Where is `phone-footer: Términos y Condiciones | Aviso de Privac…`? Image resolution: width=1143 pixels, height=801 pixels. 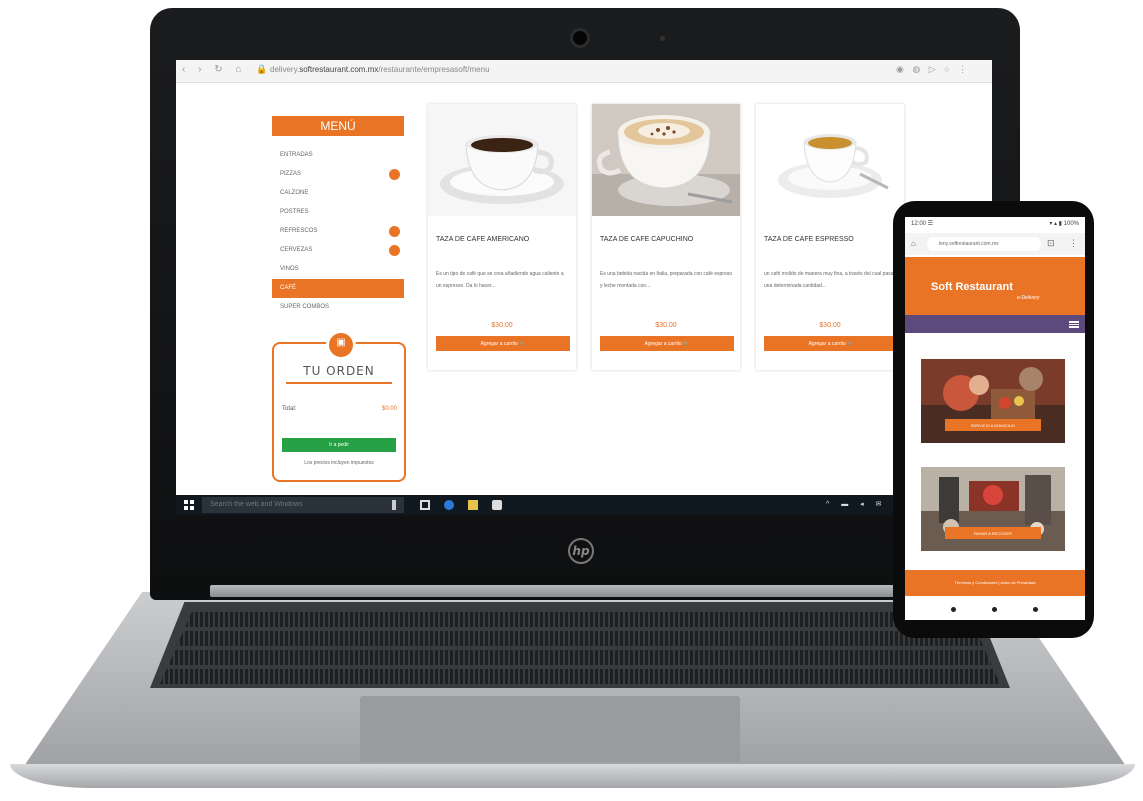 phone-footer: Términos y Condiciones | Aviso de Privac… is located at coordinates (995, 583).